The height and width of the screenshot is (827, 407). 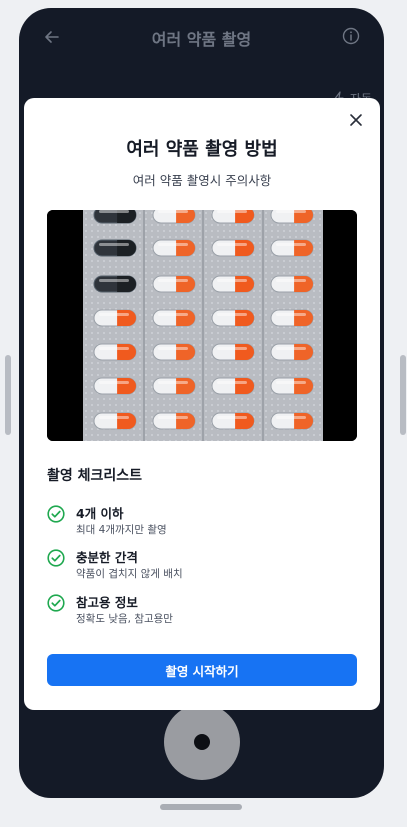 What do you see at coordinates (356, 120) in the screenshot?
I see `close-icon` at bounding box center [356, 120].